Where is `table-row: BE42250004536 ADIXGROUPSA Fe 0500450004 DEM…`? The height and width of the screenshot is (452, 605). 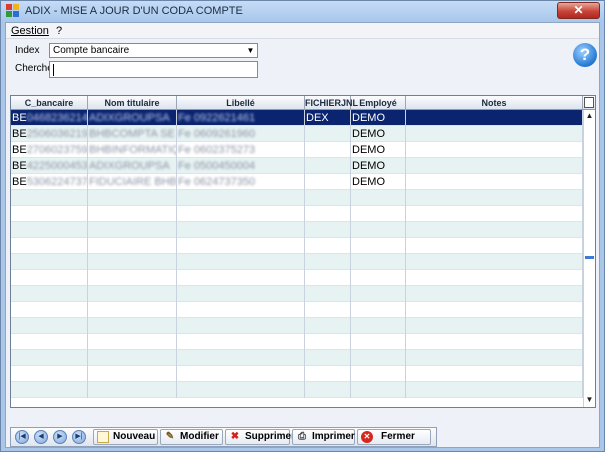 table-row: BE42250004536 ADIXGROUPSA Fe 0500450004 DEM… is located at coordinates (297, 166).